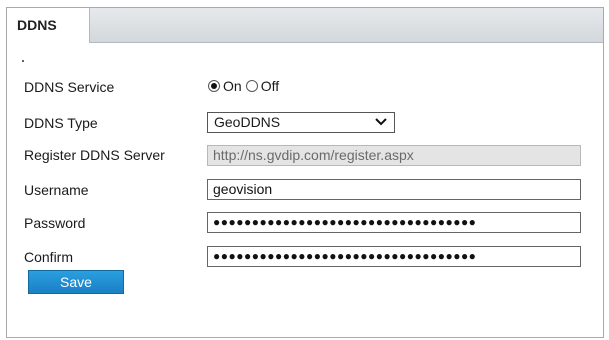 The height and width of the screenshot is (340, 609). Describe the element at coordinates (247, 122) in the screenshot. I see `ddns-type-value: GeoDDNS` at that location.